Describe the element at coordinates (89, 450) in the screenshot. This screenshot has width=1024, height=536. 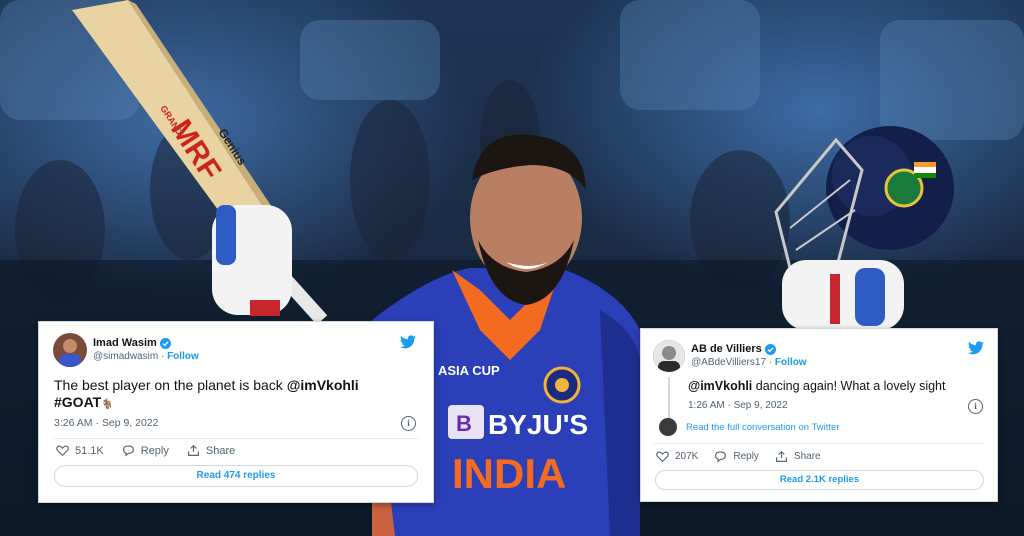
I see `like-count: 51.1K` at that location.